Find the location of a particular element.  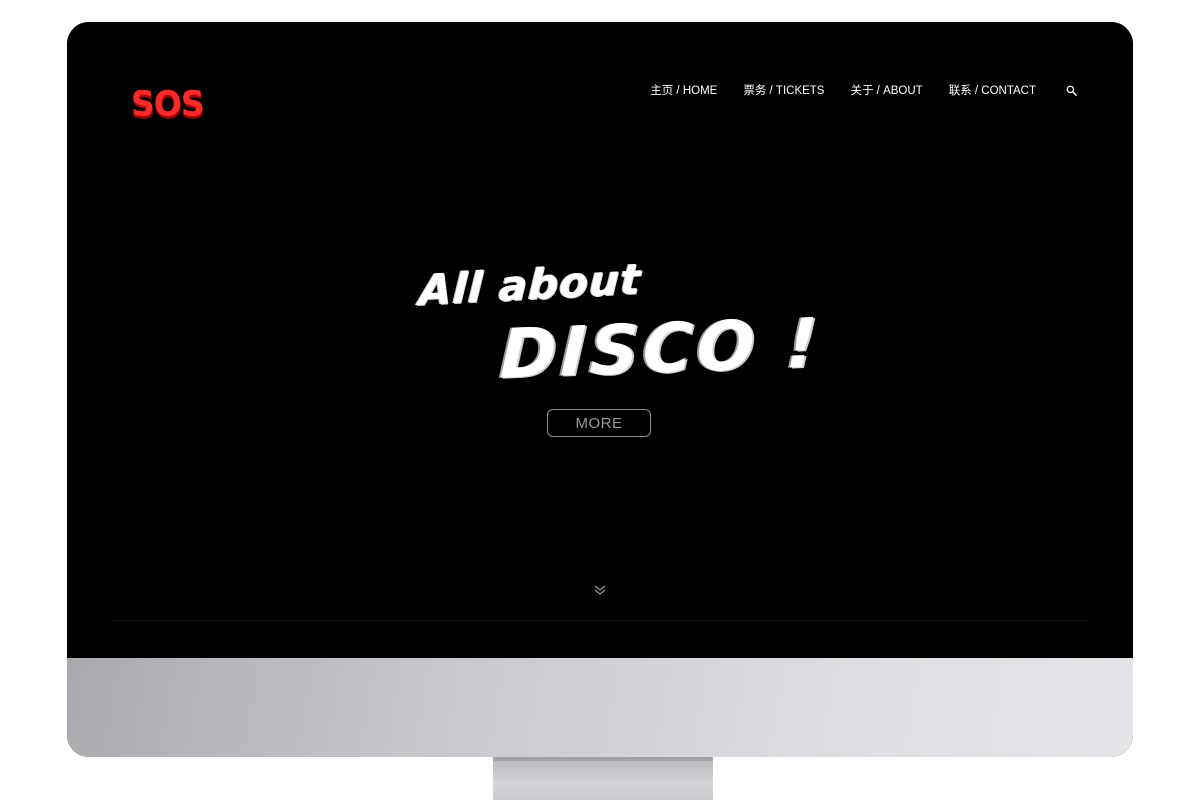

search-icon is located at coordinates (1071, 90).